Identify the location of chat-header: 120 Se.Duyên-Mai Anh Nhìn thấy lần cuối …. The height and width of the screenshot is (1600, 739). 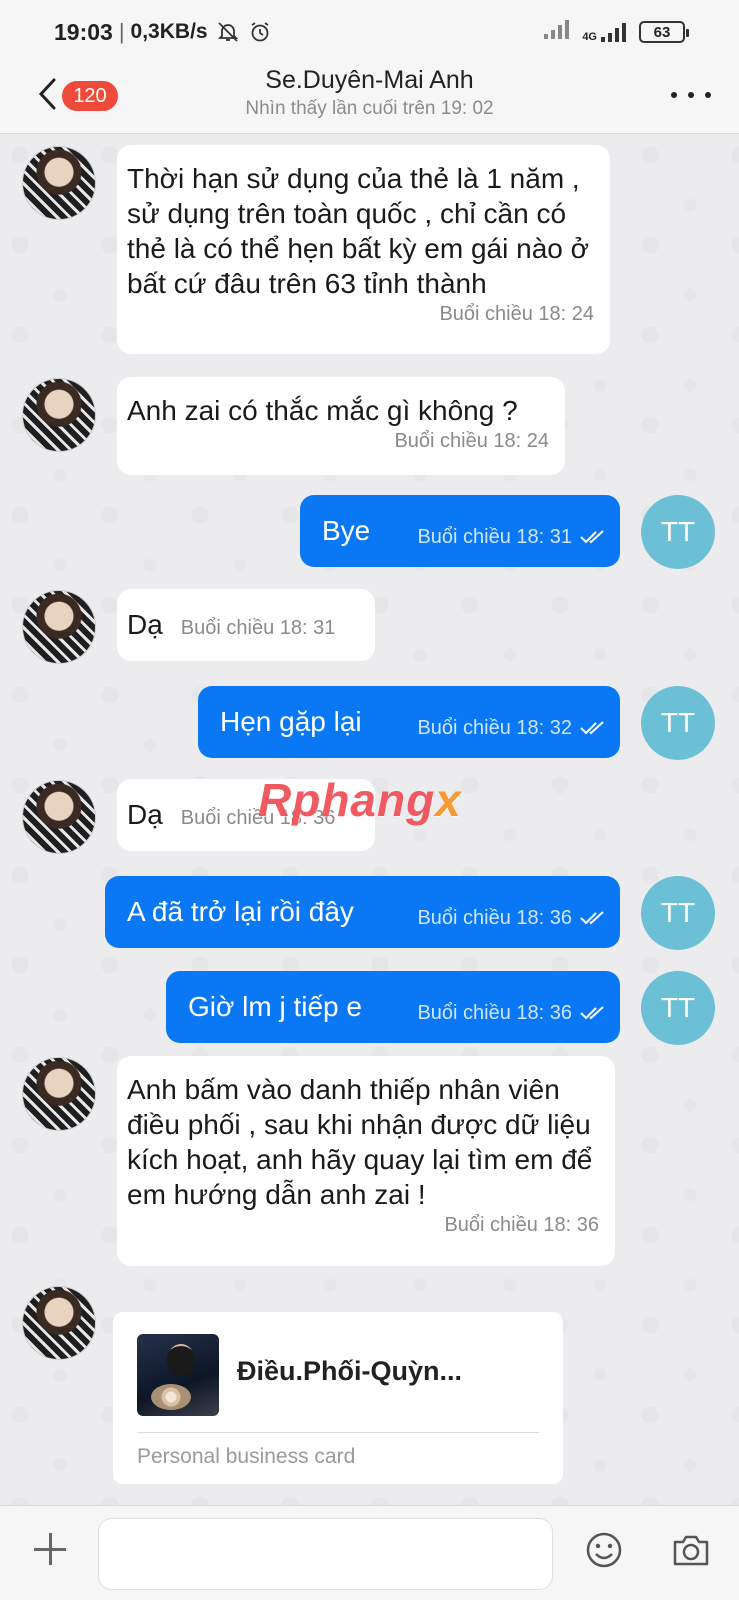
(369, 99).